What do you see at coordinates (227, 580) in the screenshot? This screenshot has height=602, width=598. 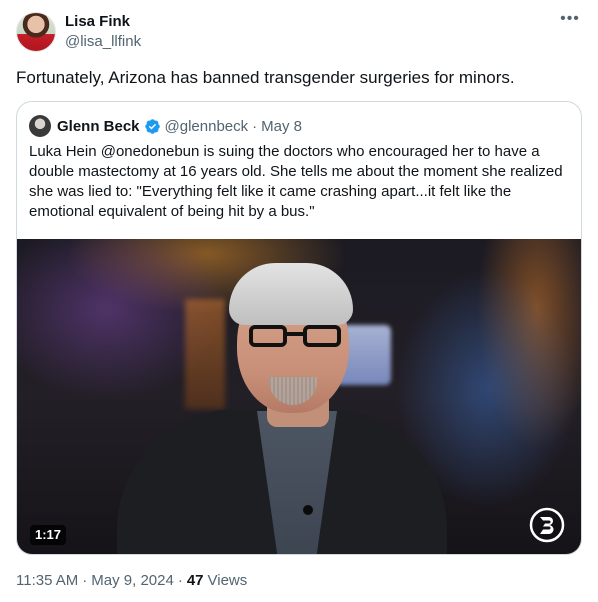 I see `views-label: Views` at bounding box center [227, 580].